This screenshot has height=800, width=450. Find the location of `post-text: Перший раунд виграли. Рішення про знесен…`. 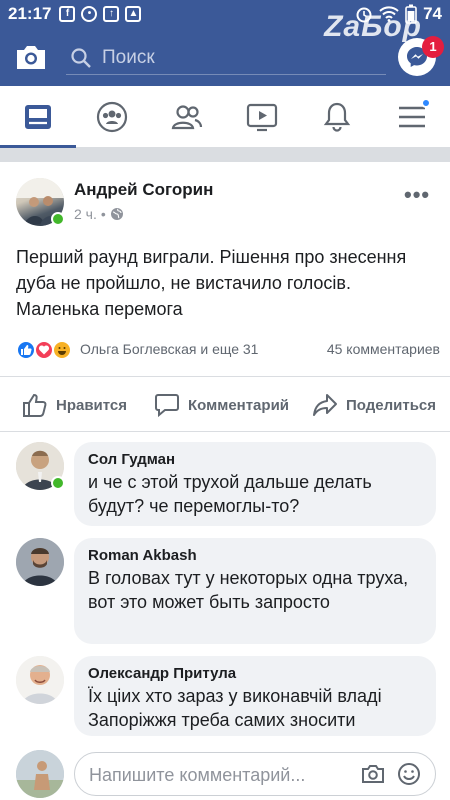

post-text: Перший раунд виграли. Рішення про знесен… is located at coordinates (211, 283).